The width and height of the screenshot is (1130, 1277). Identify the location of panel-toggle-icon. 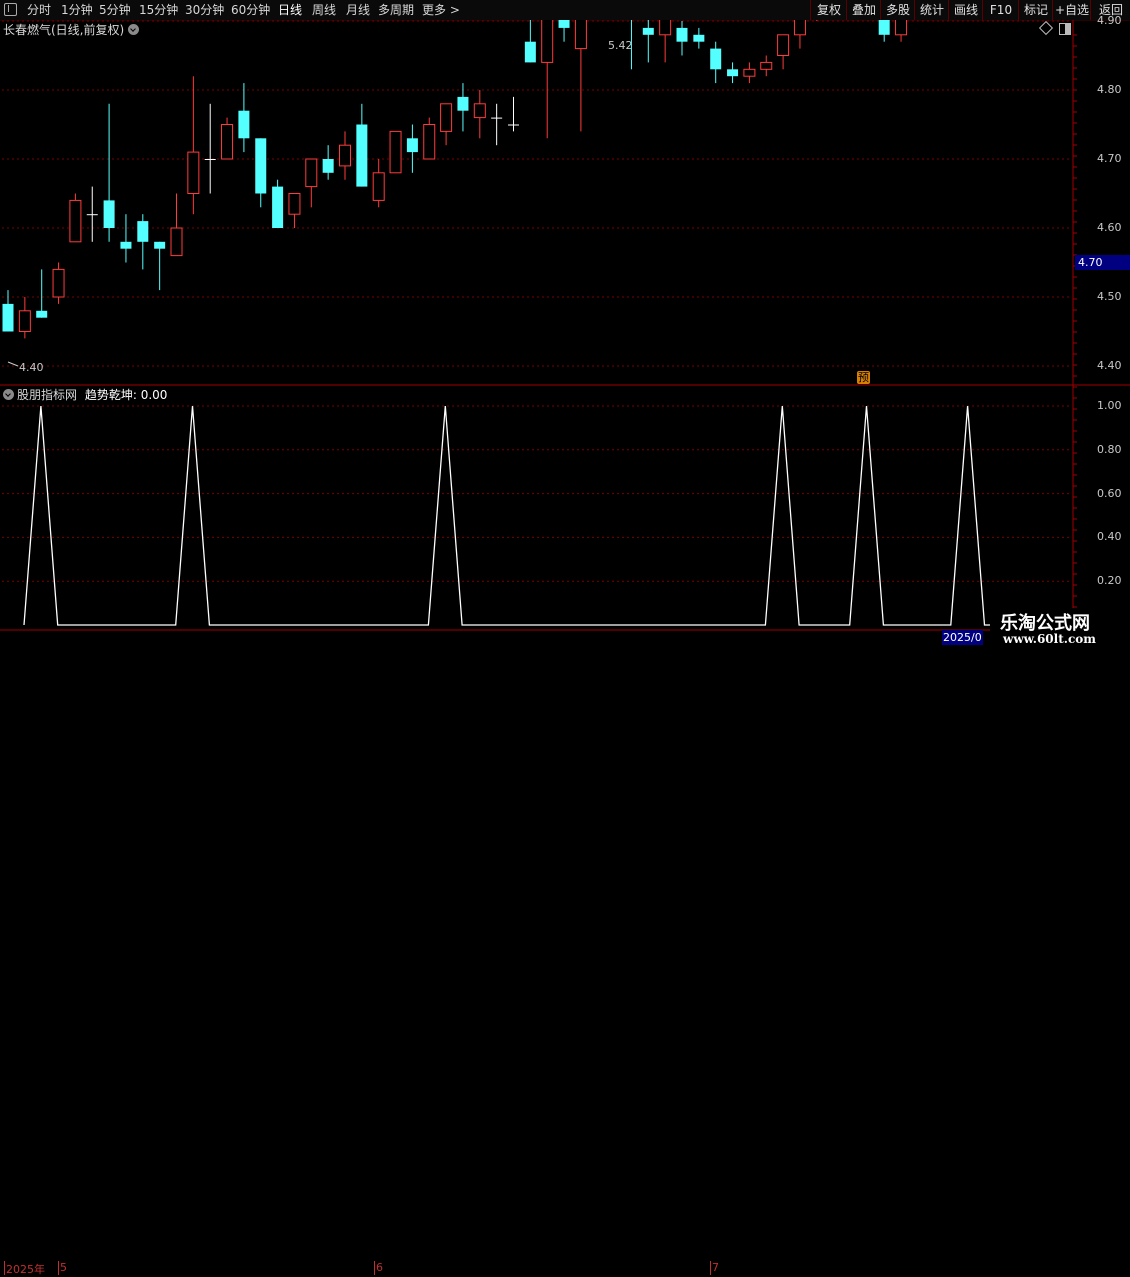
(1065, 29).